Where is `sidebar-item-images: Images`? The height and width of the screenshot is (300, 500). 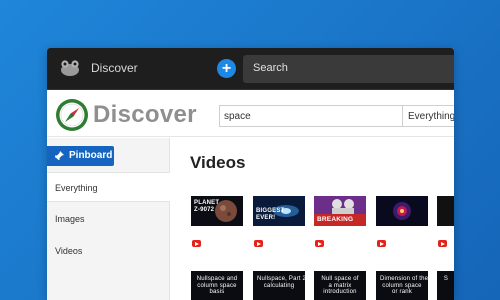 sidebar-item-images: Images is located at coordinates (108, 219).